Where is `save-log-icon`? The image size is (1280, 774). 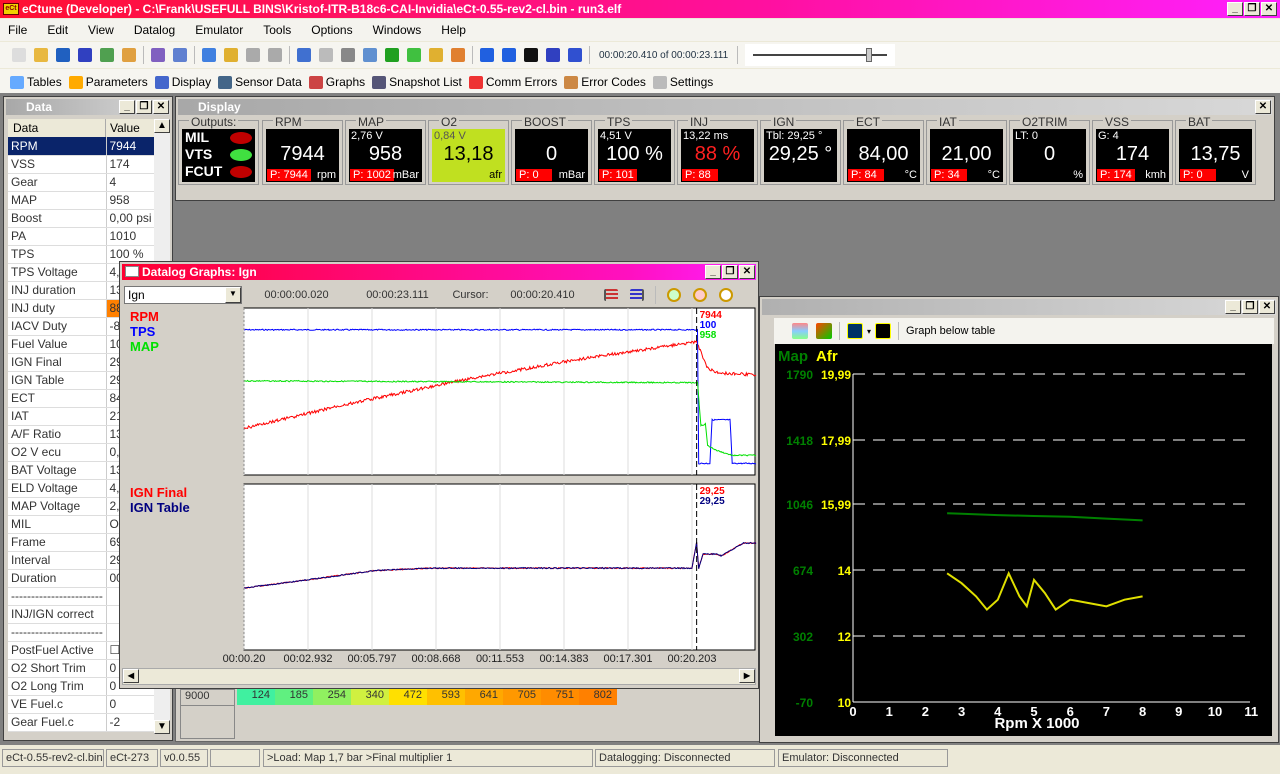
save-log-icon is located at coordinates (348, 55).